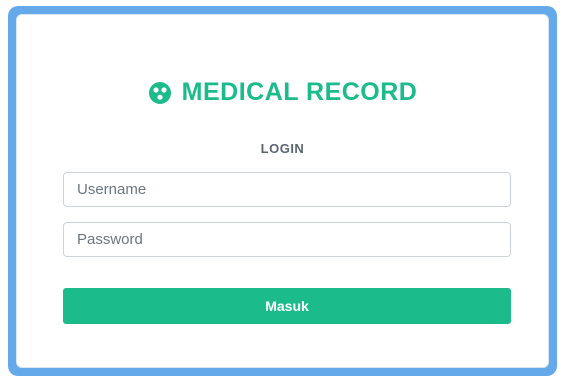 Image resolution: width=563 pixels, height=381 pixels. Describe the element at coordinates (287, 189) in the screenshot. I see `username-input` at that location.